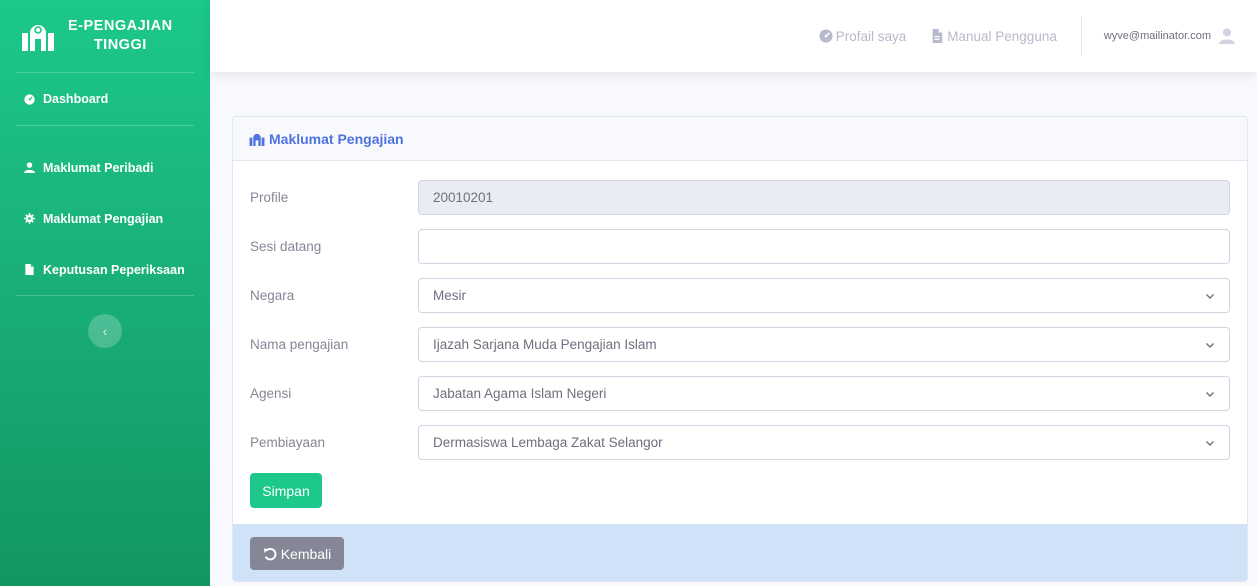 The width and height of the screenshot is (1257, 586). I want to click on field-label: Negara, so click(272, 295).